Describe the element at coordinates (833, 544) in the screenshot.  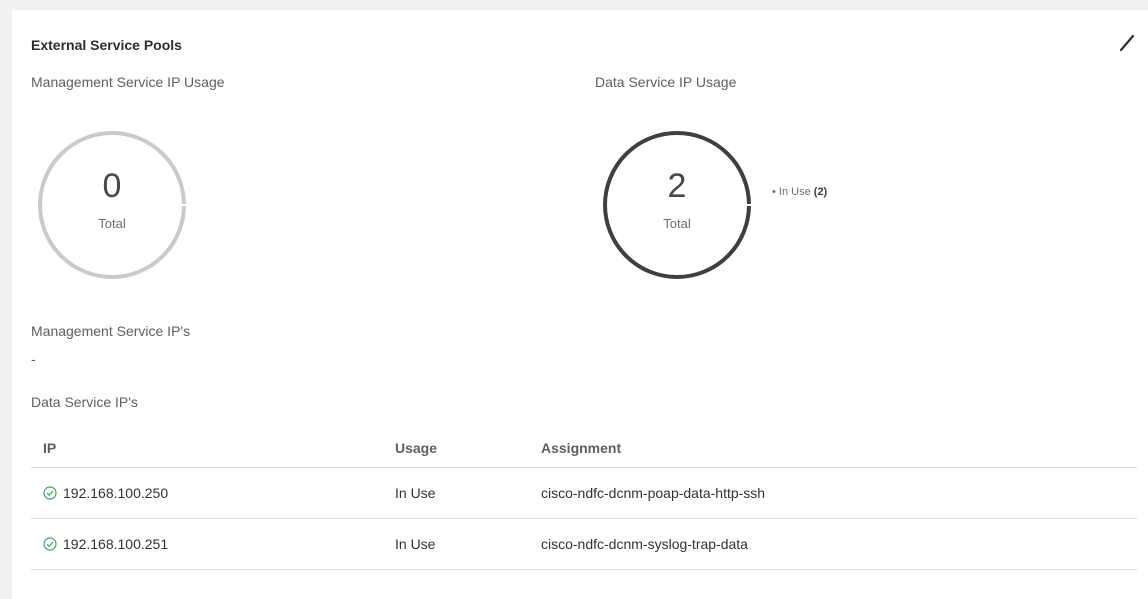
I see `assignment-cell: cisco-ndfc-dcnm-syslog-trap-data` at that location.